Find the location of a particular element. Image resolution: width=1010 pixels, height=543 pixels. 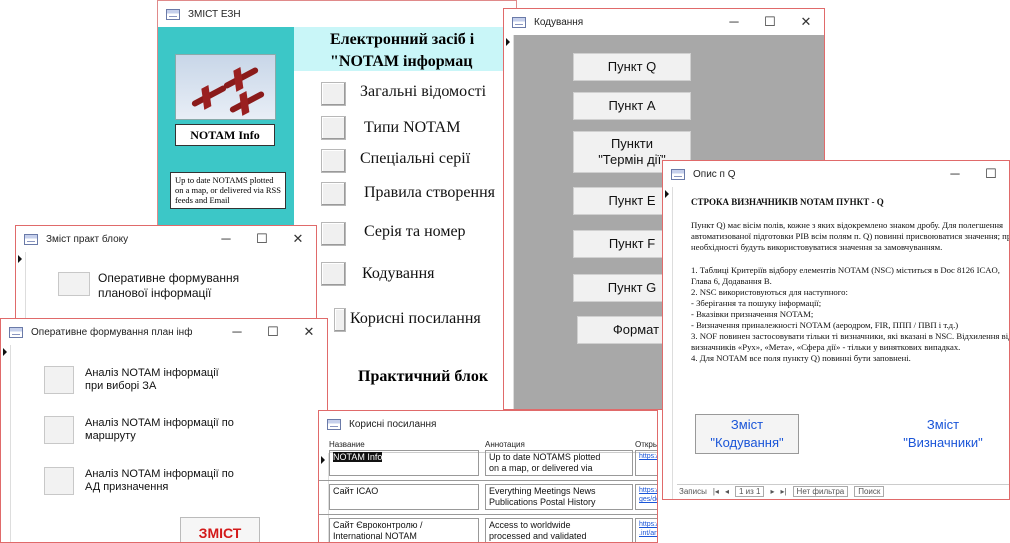

link-name-cell: Сайт Євроконтролю / International NOTAM is located at coordinates (404, 530).